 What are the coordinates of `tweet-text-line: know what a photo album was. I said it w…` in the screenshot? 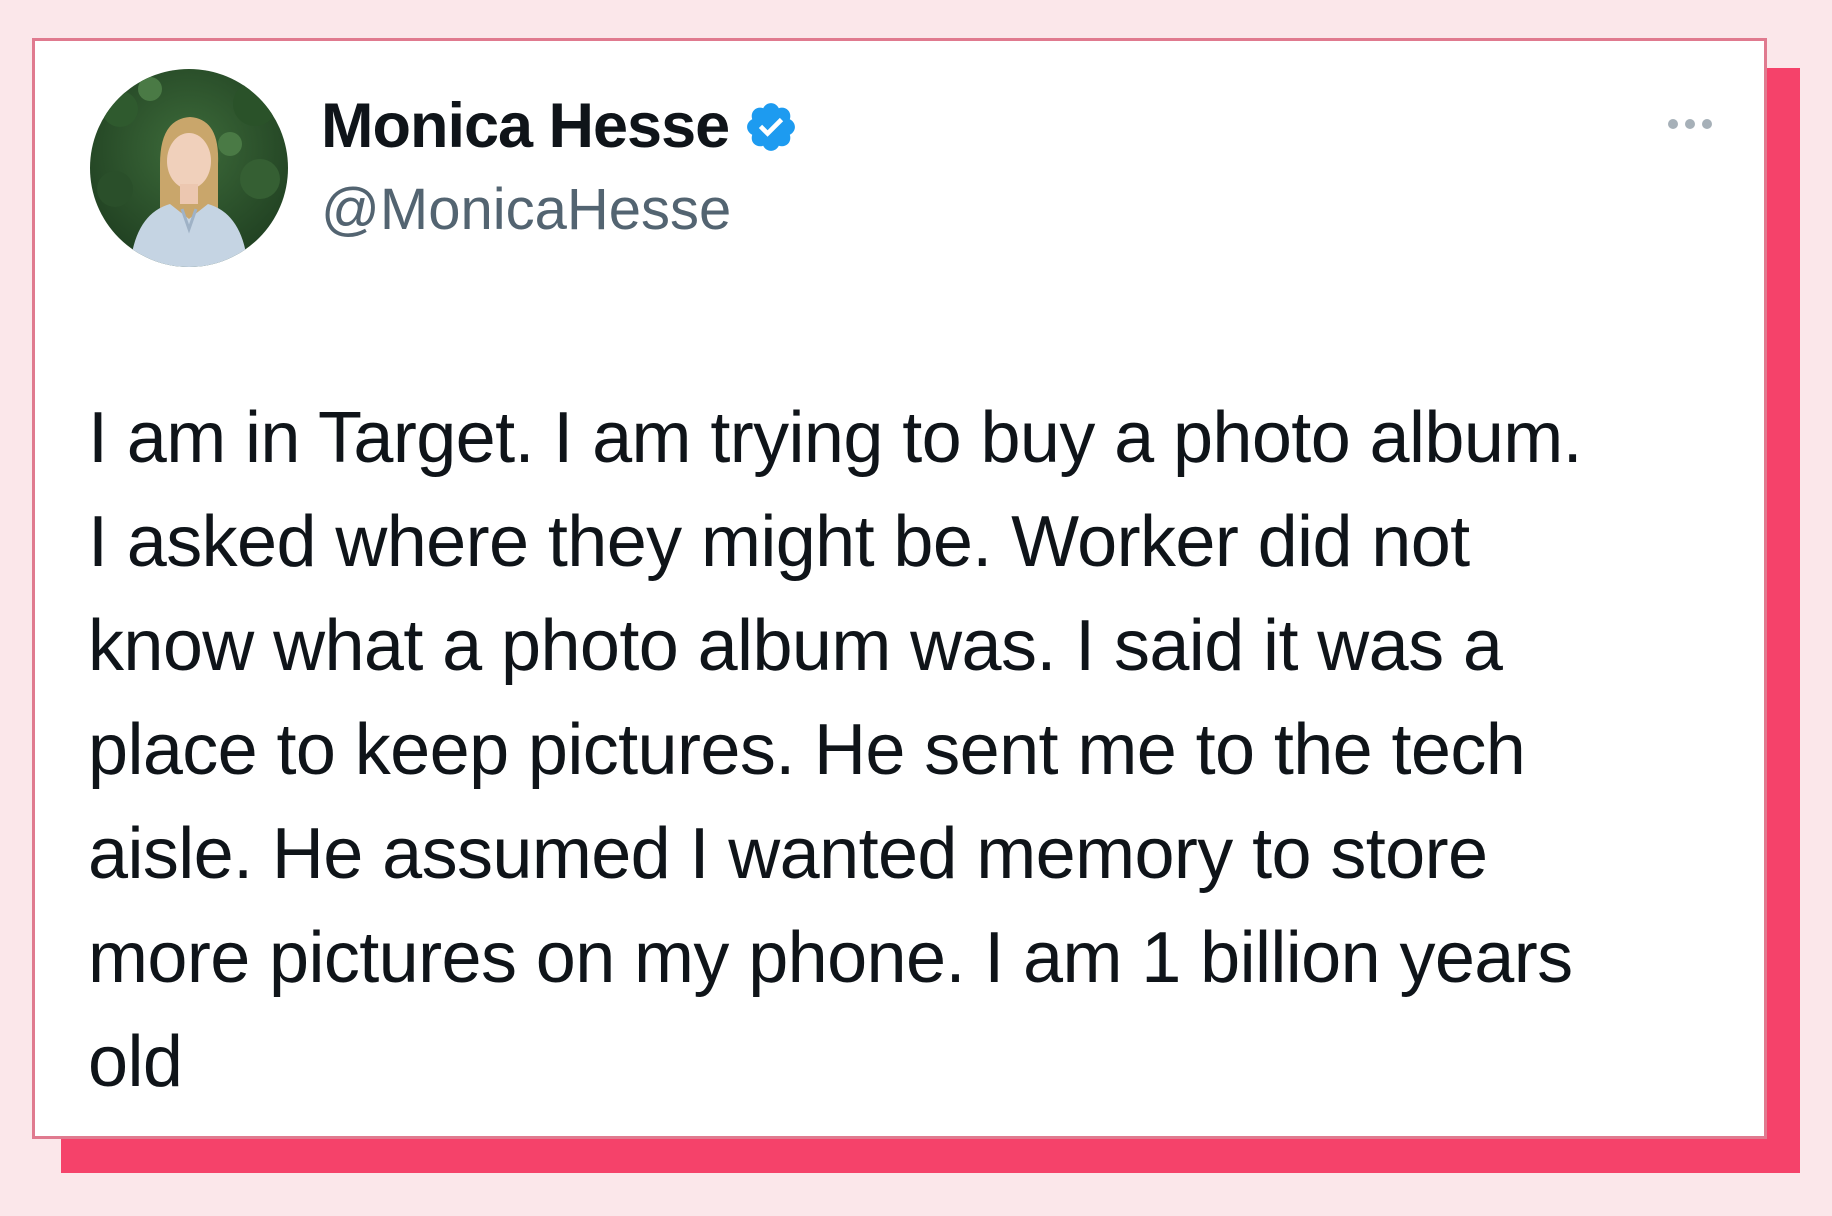 It's located at (795, 646).